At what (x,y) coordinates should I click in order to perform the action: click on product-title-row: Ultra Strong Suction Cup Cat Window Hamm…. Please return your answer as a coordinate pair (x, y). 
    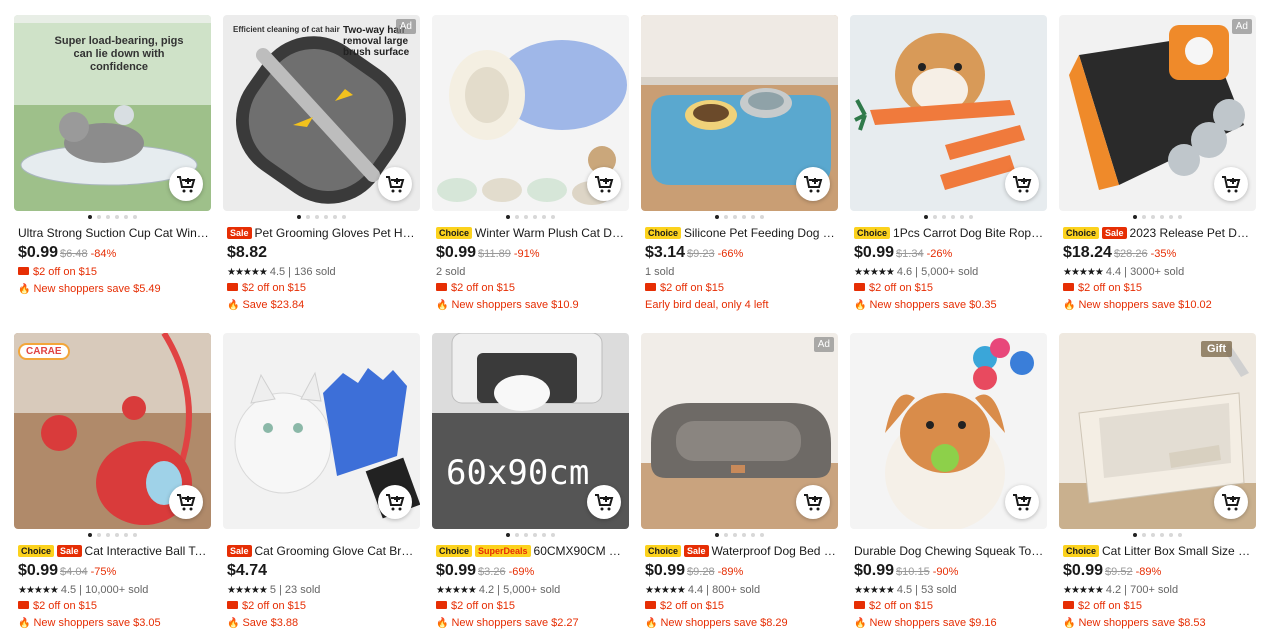
    Looking at the image, I should click on (114, 233).